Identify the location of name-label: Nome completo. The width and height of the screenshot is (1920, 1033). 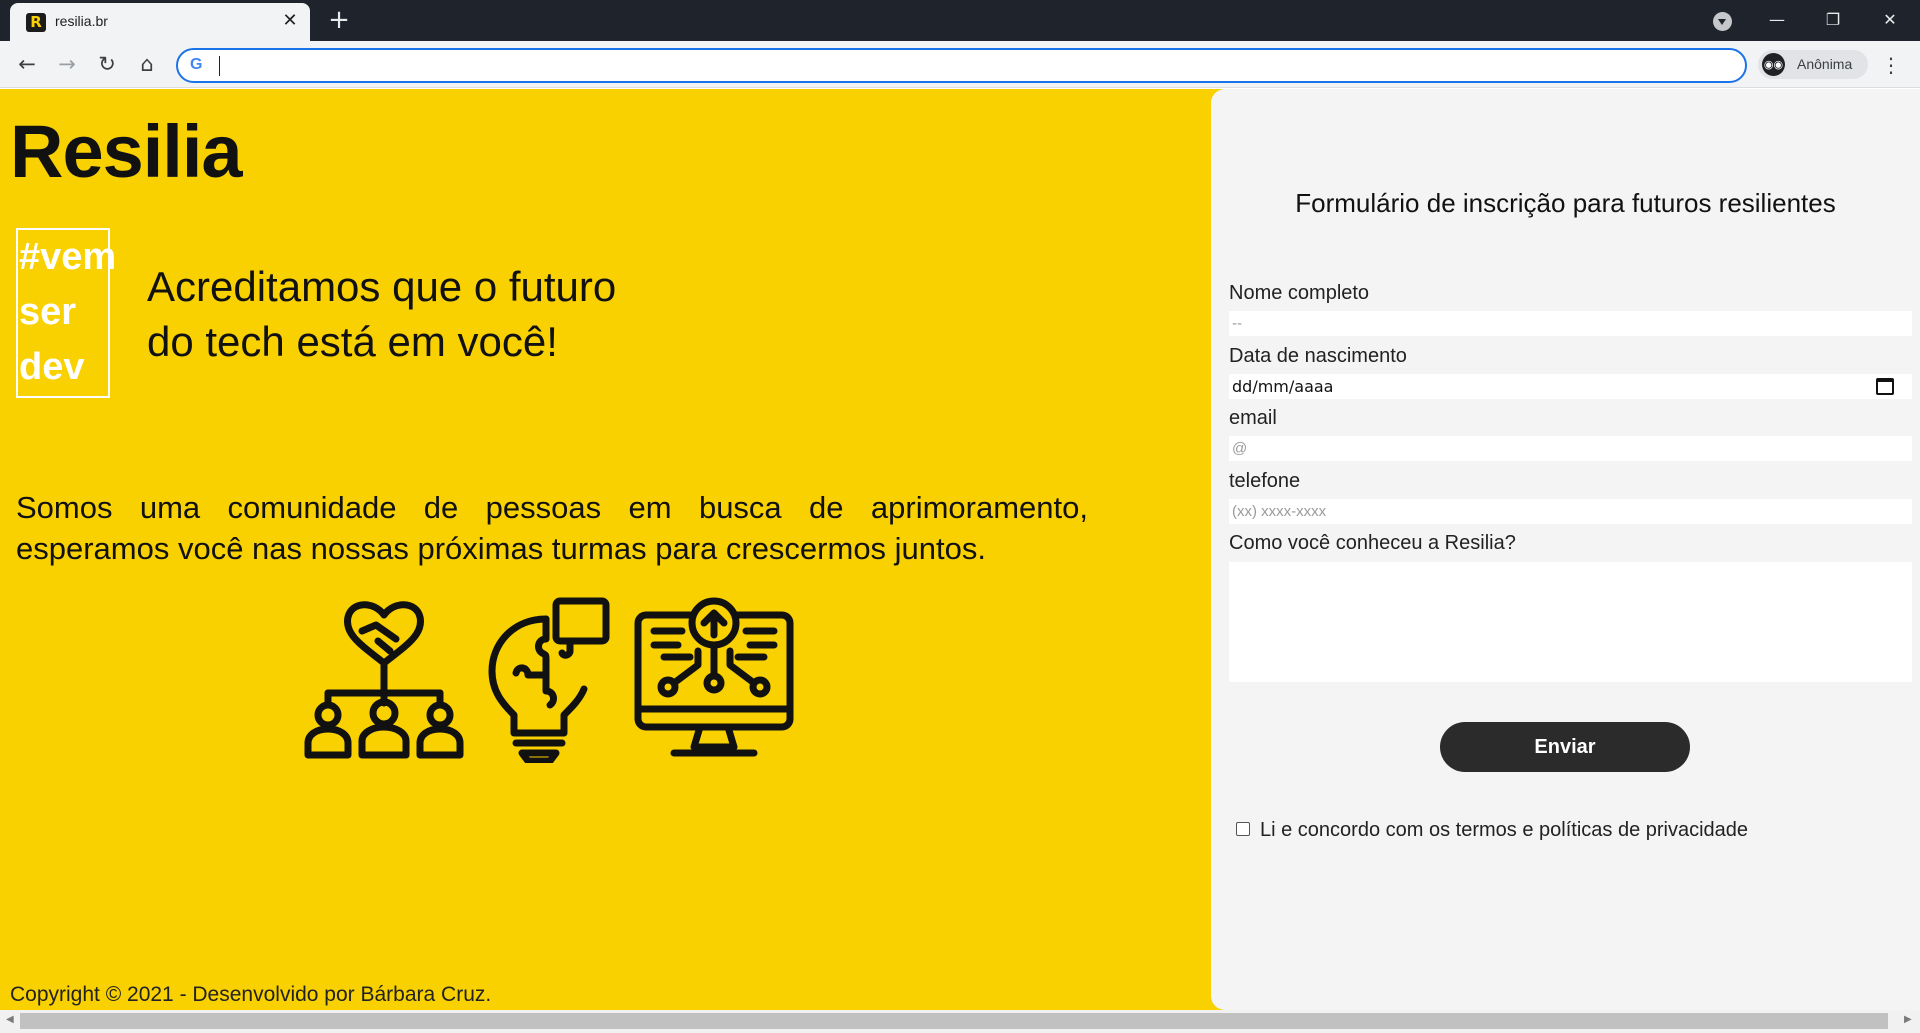
(1299, 293).